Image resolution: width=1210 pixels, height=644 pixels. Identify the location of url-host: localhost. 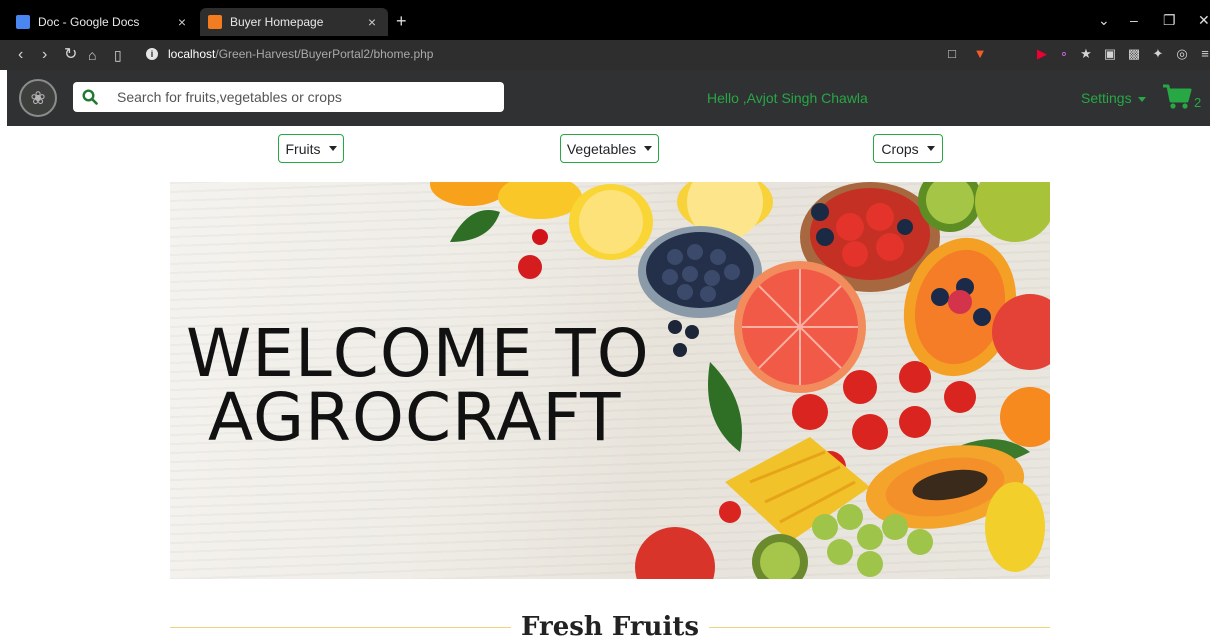
(192, 54).